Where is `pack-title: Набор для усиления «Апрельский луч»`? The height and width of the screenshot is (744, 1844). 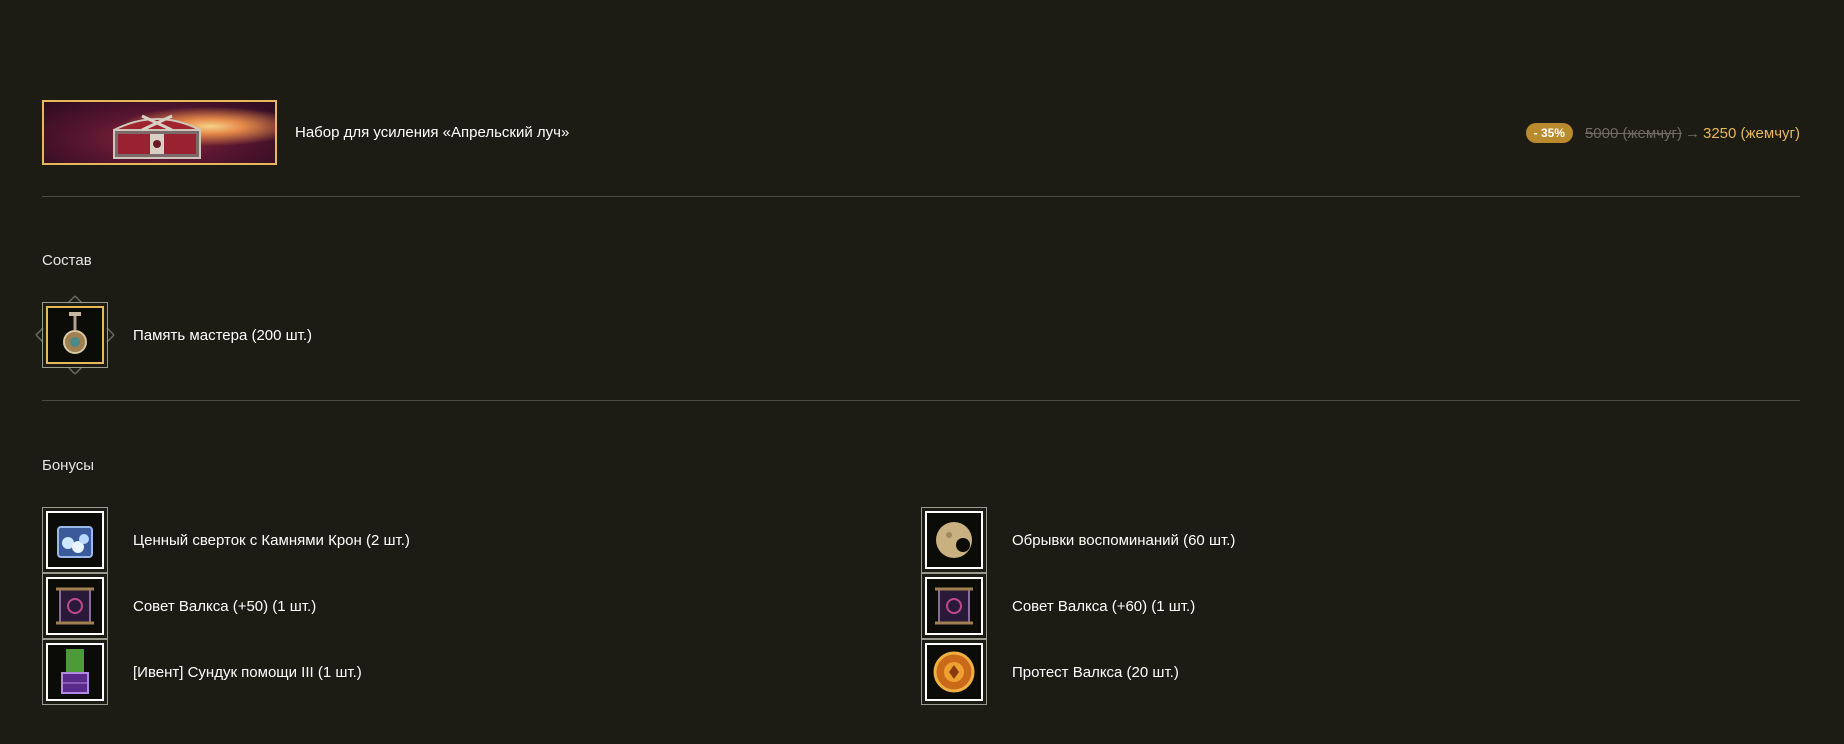 pack-title: Набор для усиления «Апрельский луч» is located at coordinates (432, 132).